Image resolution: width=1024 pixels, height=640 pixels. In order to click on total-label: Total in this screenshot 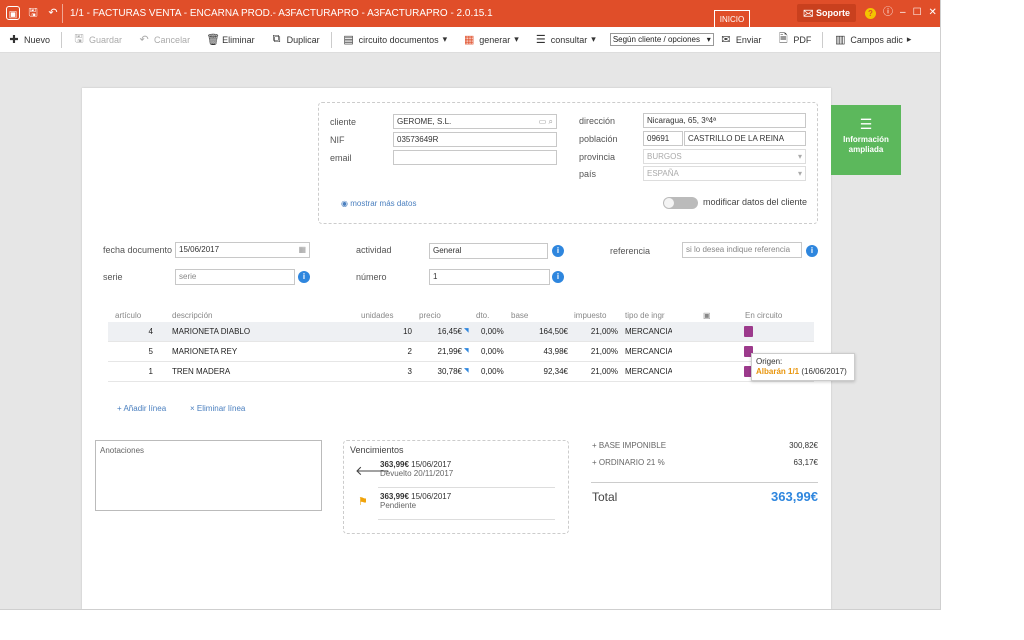, I will do `click(605, 497)`.